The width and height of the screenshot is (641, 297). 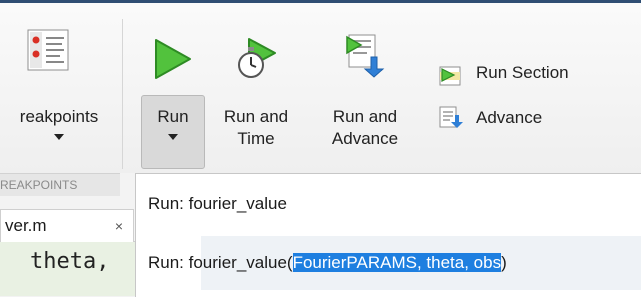 What do you see at coordinates (257, 58) in the screenshot?
I see `stopwatch-icon` at bounding box center [257, 58].